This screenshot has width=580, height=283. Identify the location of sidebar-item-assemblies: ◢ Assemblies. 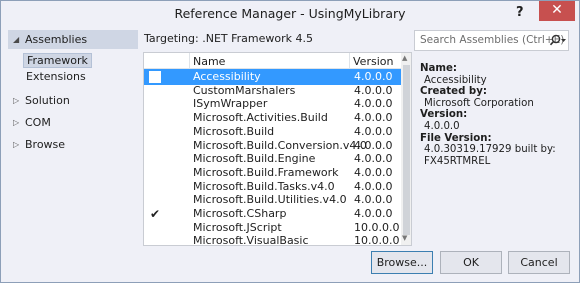
(73, 39).